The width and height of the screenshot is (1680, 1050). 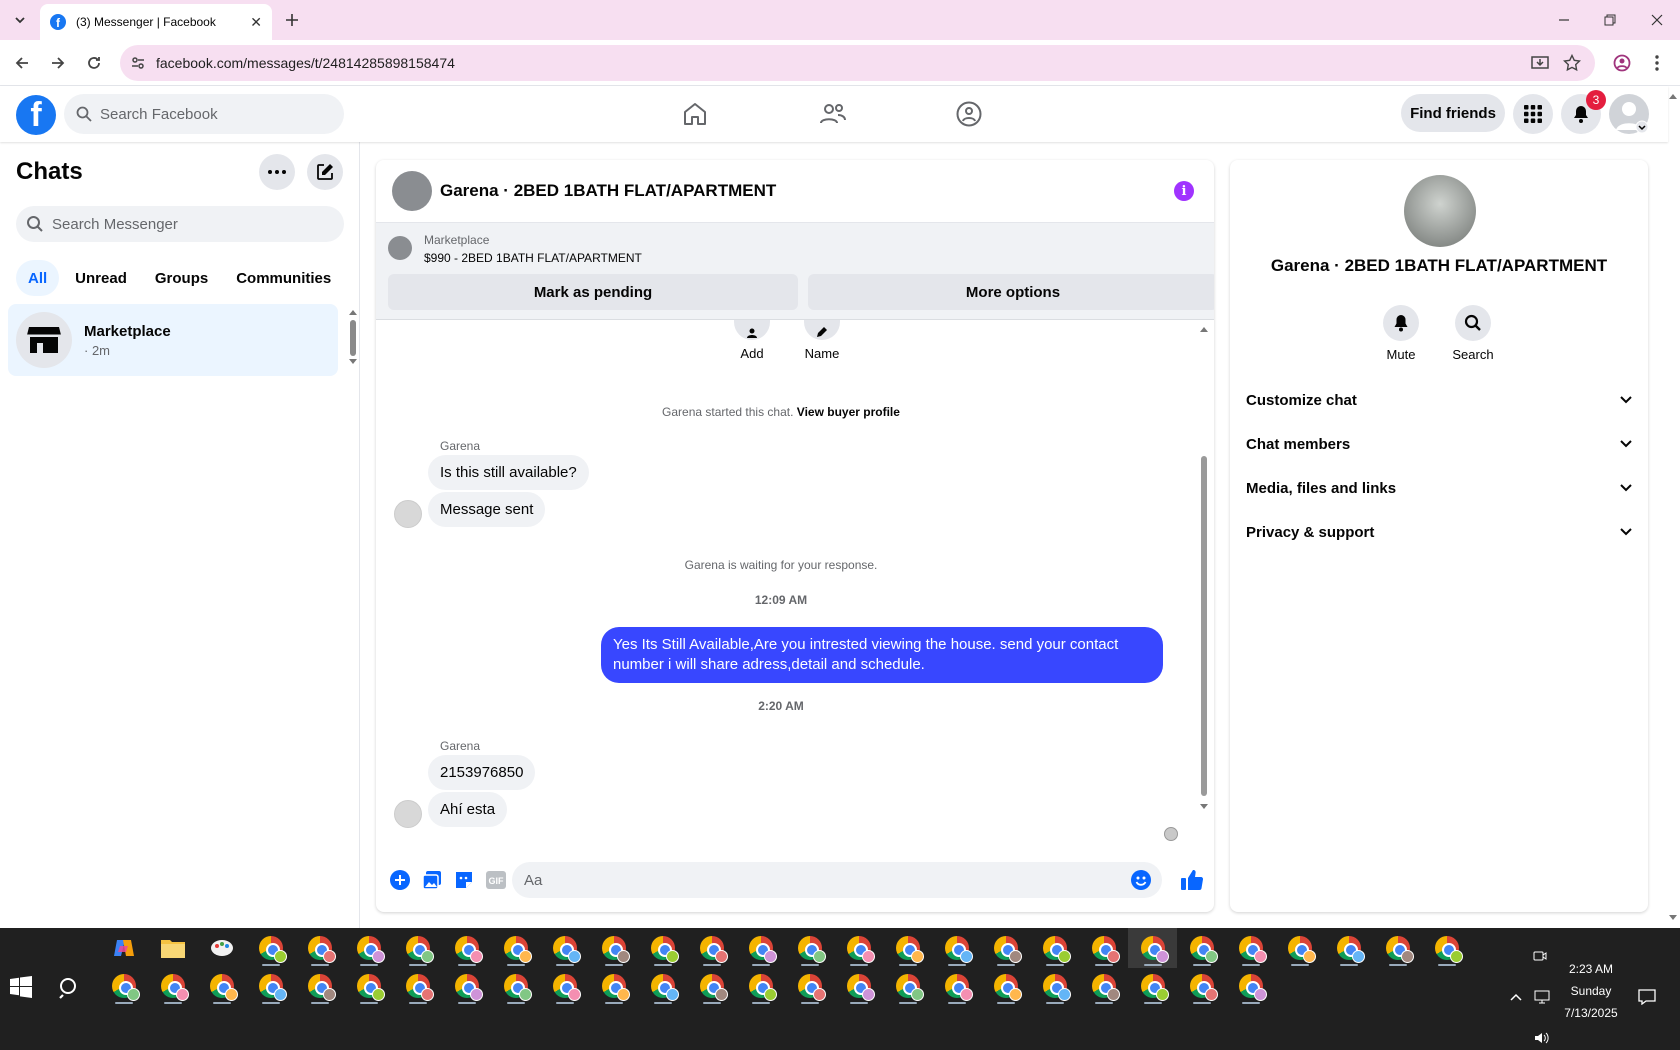 What do you see at coordinates (1622, 63) in the screenshot?
I see `profile-icon` at bounding box center [1622, 63].